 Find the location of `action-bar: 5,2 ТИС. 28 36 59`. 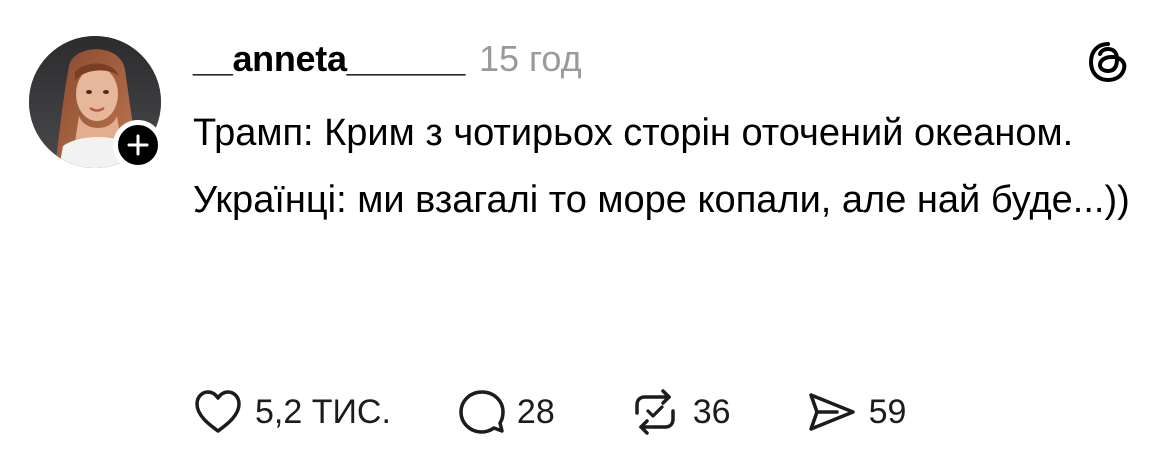

action-bar: 5,2 ТИС. 28 36 59 is located at coordinates (549, 412).